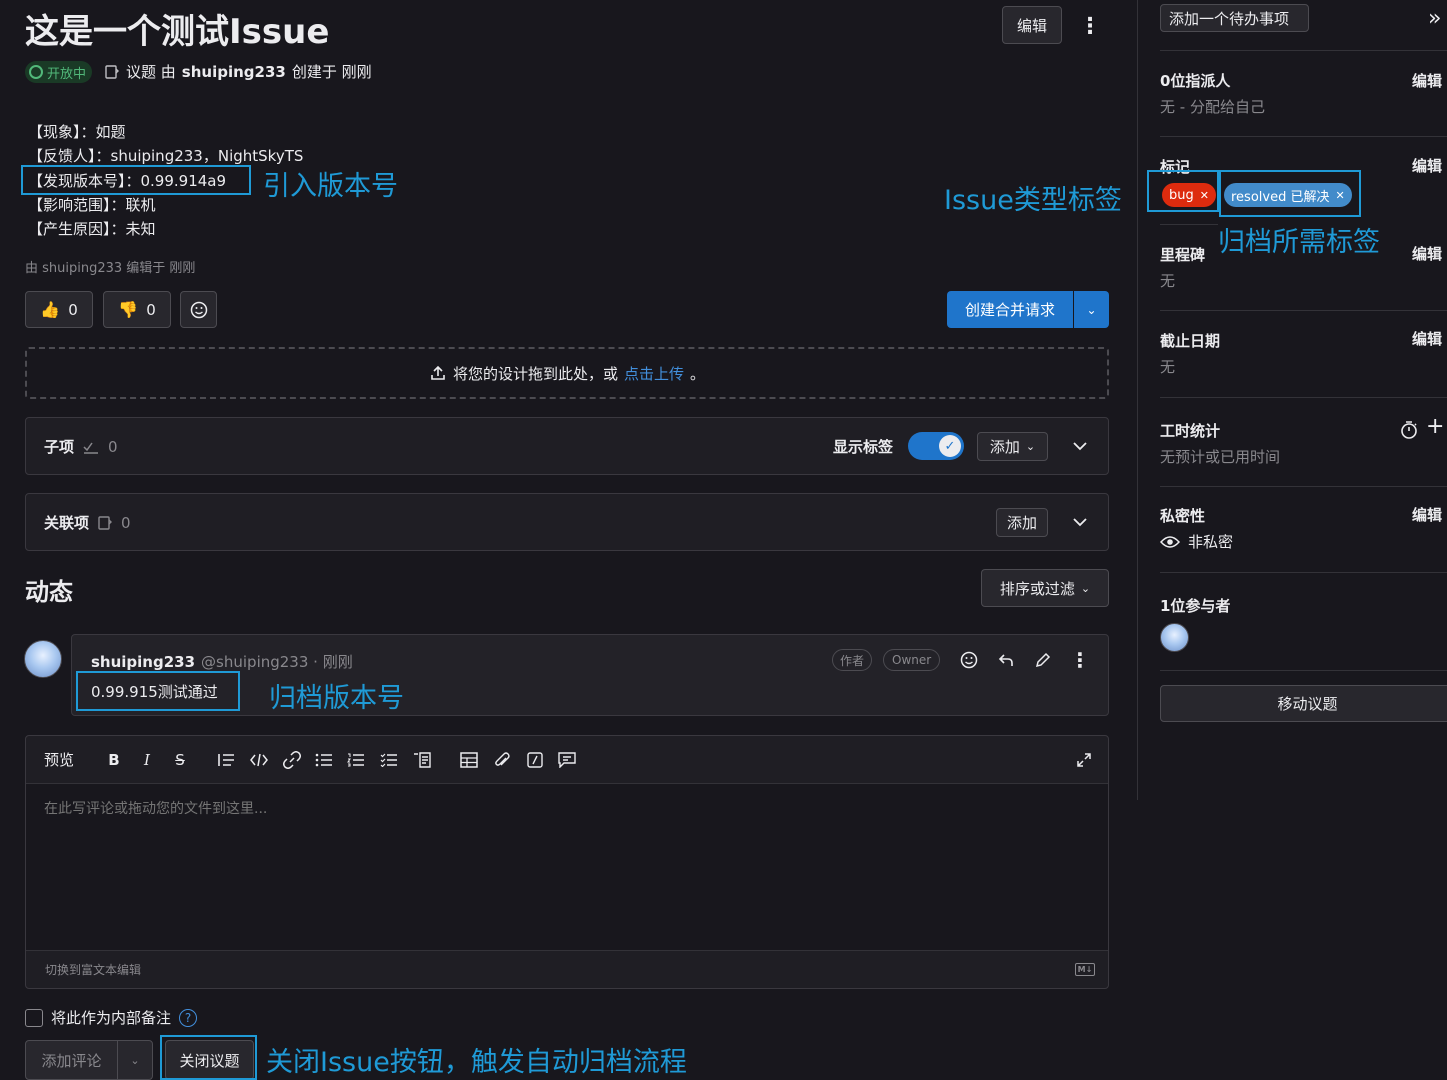  I want to click on slash-command-icon, so click(535, 760).